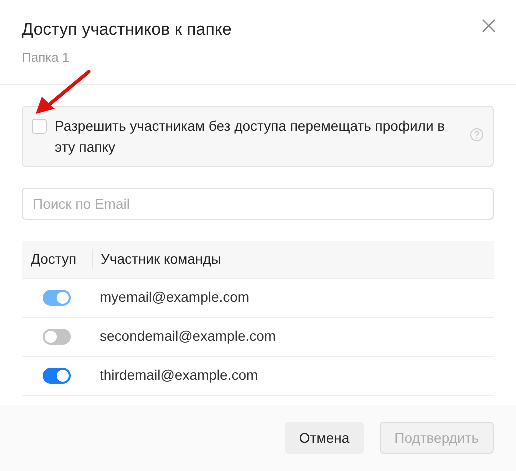  What do you see at coordinates (63, 93) in the screenshot?
I see `annotation-arrow` at bounding box center [63, 93].